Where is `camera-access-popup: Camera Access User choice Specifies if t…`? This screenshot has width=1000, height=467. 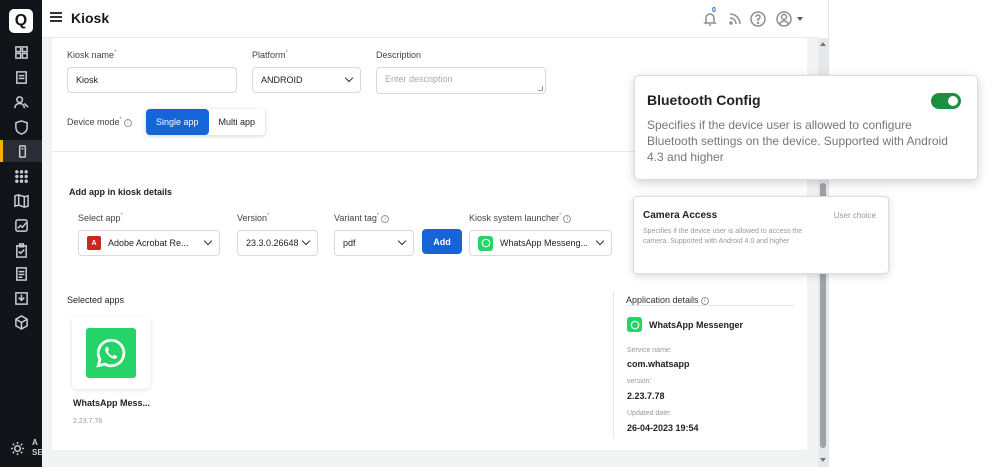
camera-access-popup: Camera Access User choice Specifies if t… is located at coordinates (761, 235).